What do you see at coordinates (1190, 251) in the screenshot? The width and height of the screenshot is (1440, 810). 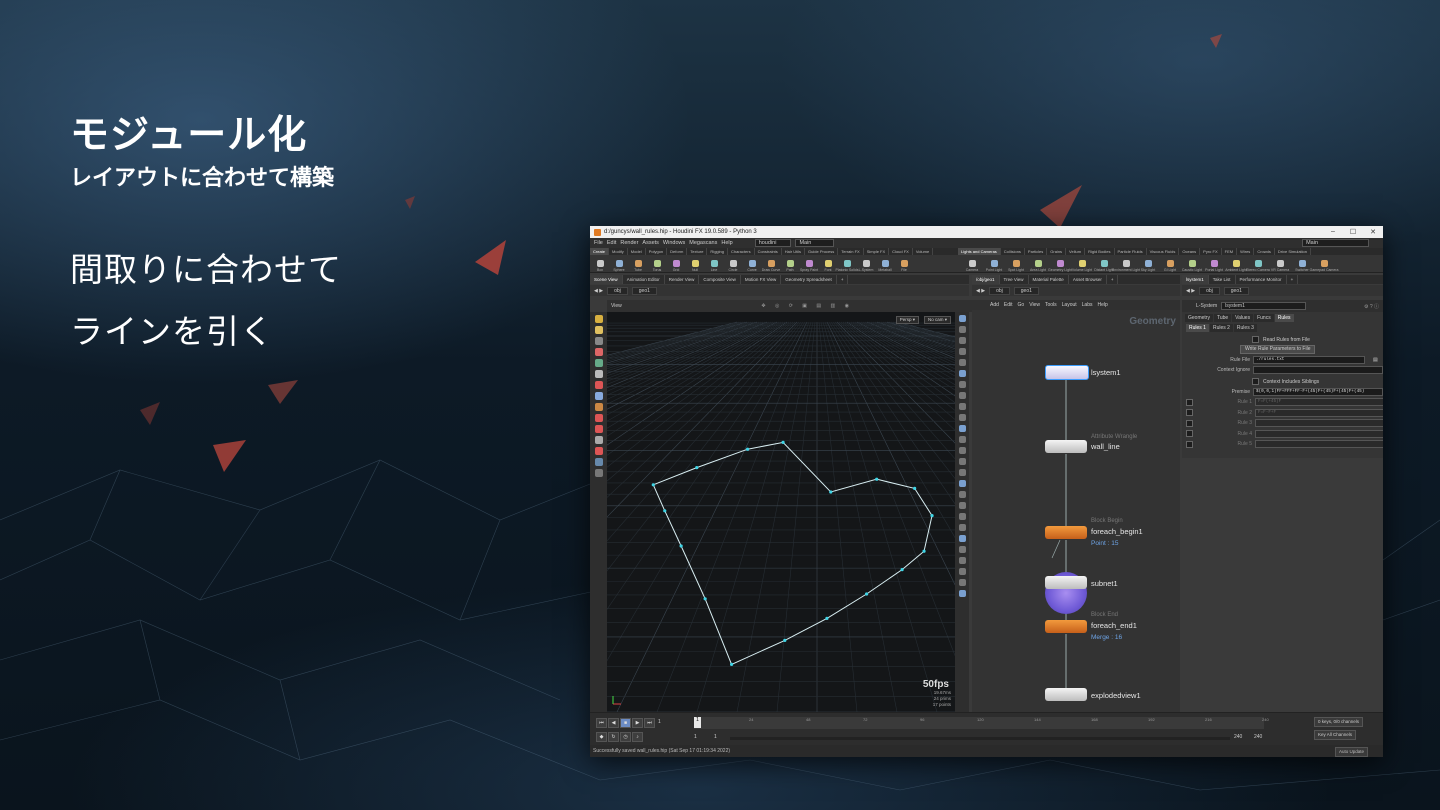 I see `shelf-tab-oceans: Oceans` at bounding box center [1190, 251].